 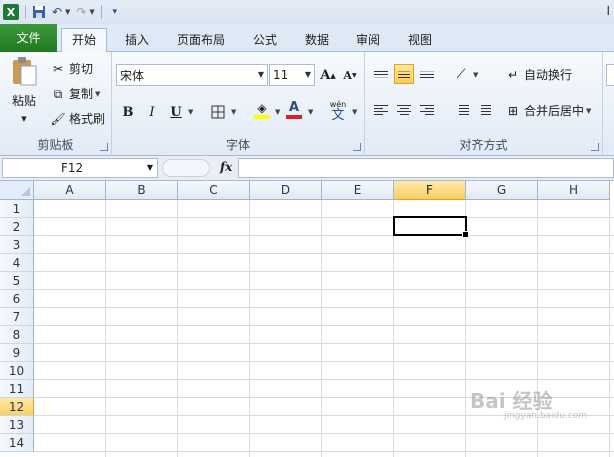 I want to click on phonetic-guide-button: wén 文, so click(x=338, y=111).